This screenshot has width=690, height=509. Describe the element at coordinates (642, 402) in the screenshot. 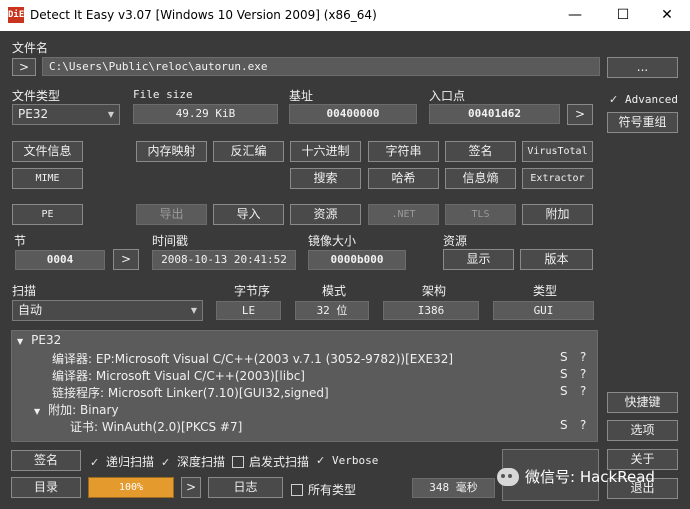

I see `shortcuts-button: 快捷键` at that location.